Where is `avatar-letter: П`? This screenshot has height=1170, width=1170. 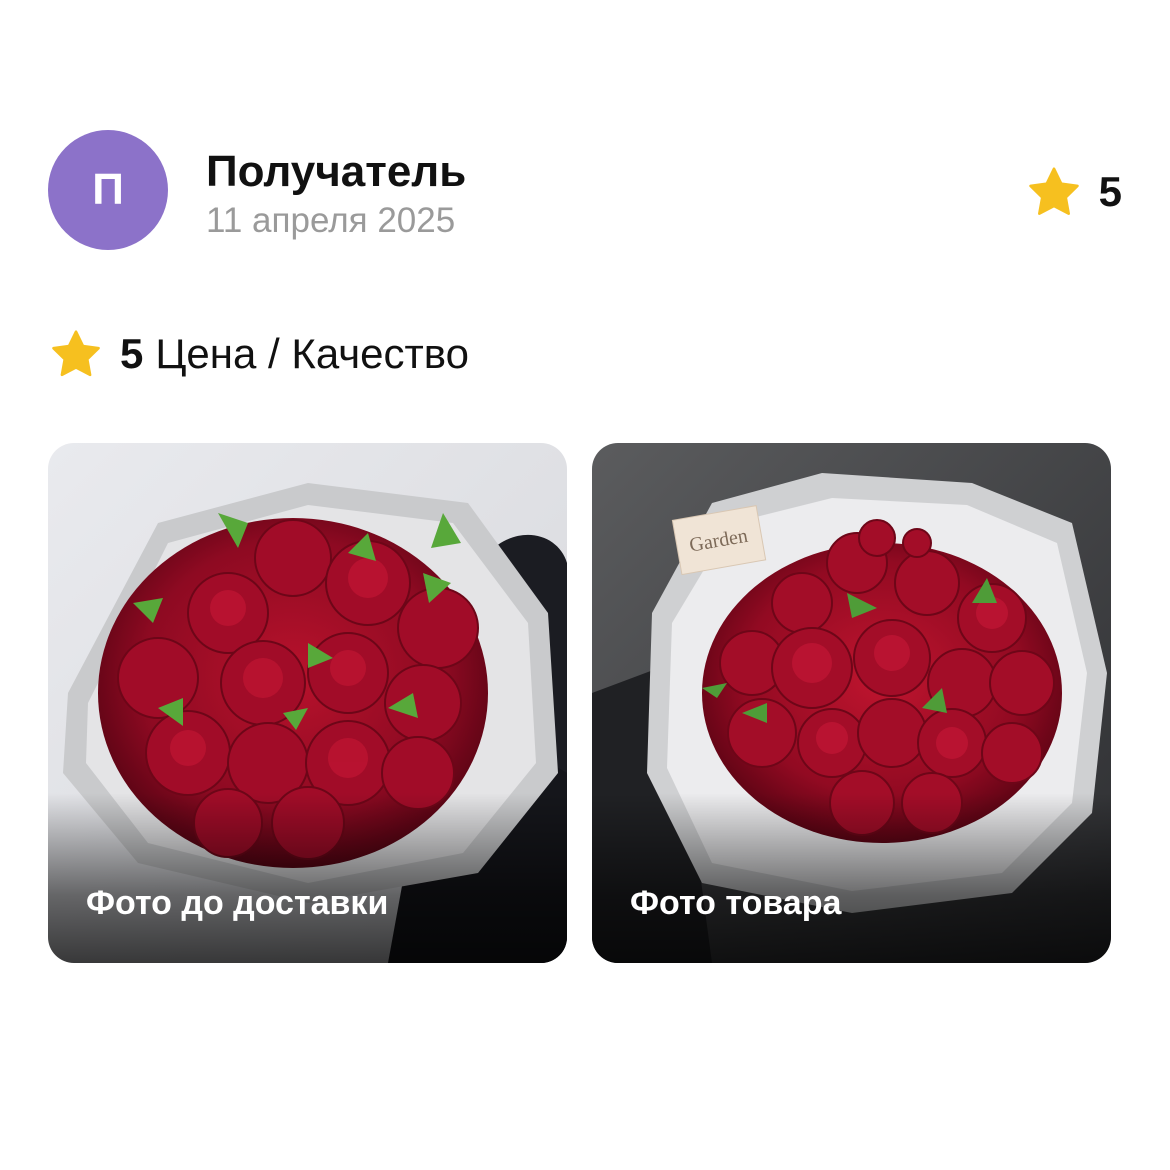
avatar-letter: П is located at coordinates (108, 189).